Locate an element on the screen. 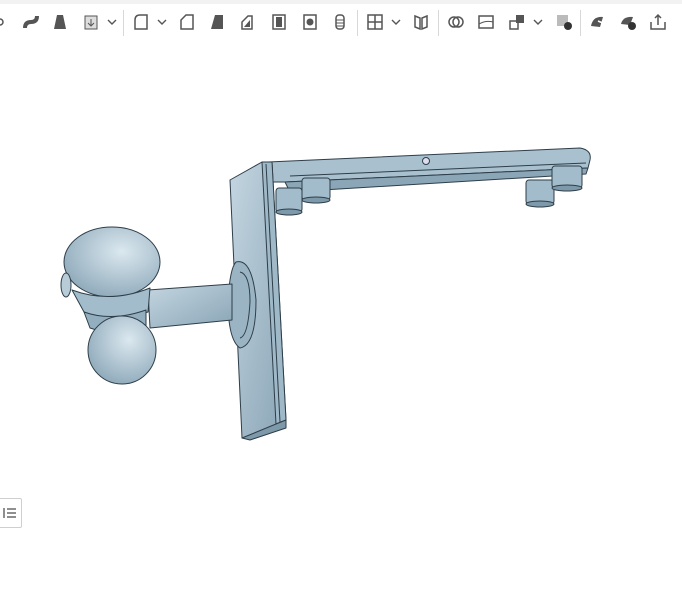 This screenshot has width=682, height=608. delete-face-button is located at coordinates (628, 22).